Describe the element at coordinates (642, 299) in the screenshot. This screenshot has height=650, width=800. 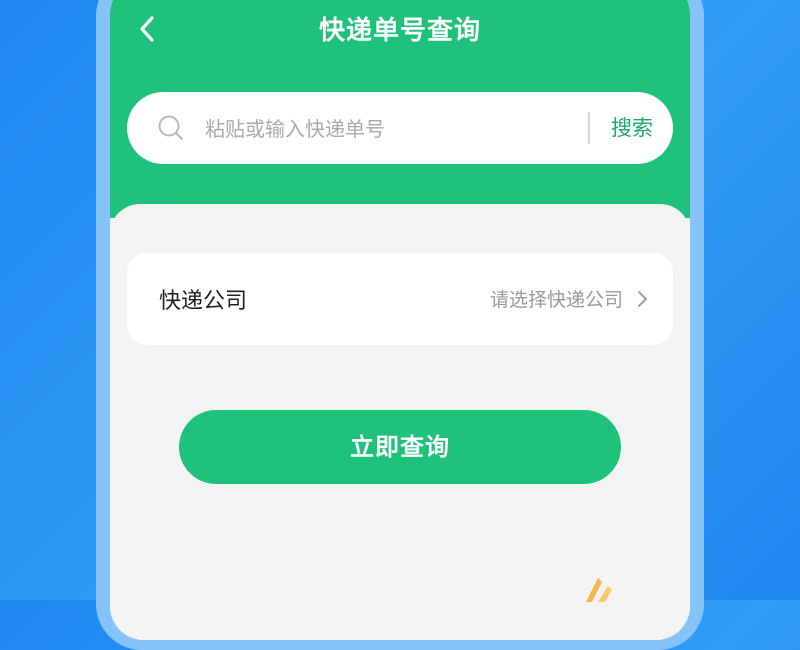
I see `chevron-right-icon` at that location.